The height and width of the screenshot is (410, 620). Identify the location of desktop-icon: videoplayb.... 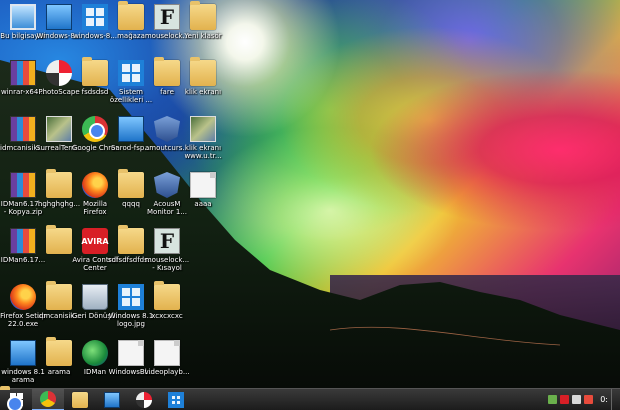
(167, 358).